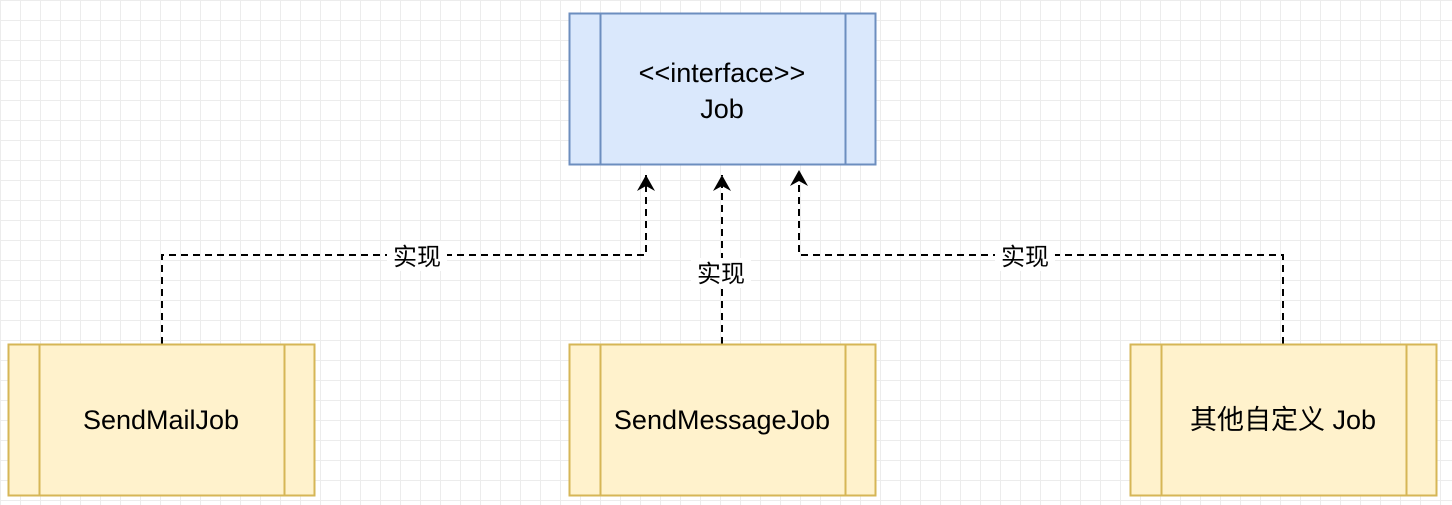  I want to click on interface-node-box, so click(722, 89).